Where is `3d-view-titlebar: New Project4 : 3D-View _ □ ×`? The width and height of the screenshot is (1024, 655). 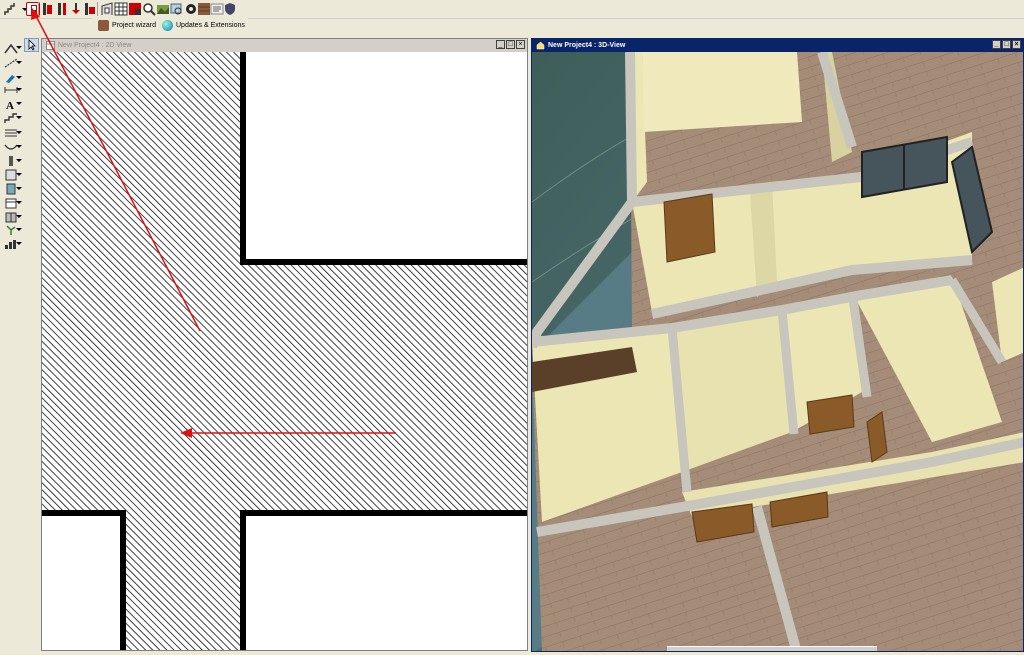
3d-view-titlebar: New Project4 : 3D-View _ □ × is located at coordinates (777, 45).